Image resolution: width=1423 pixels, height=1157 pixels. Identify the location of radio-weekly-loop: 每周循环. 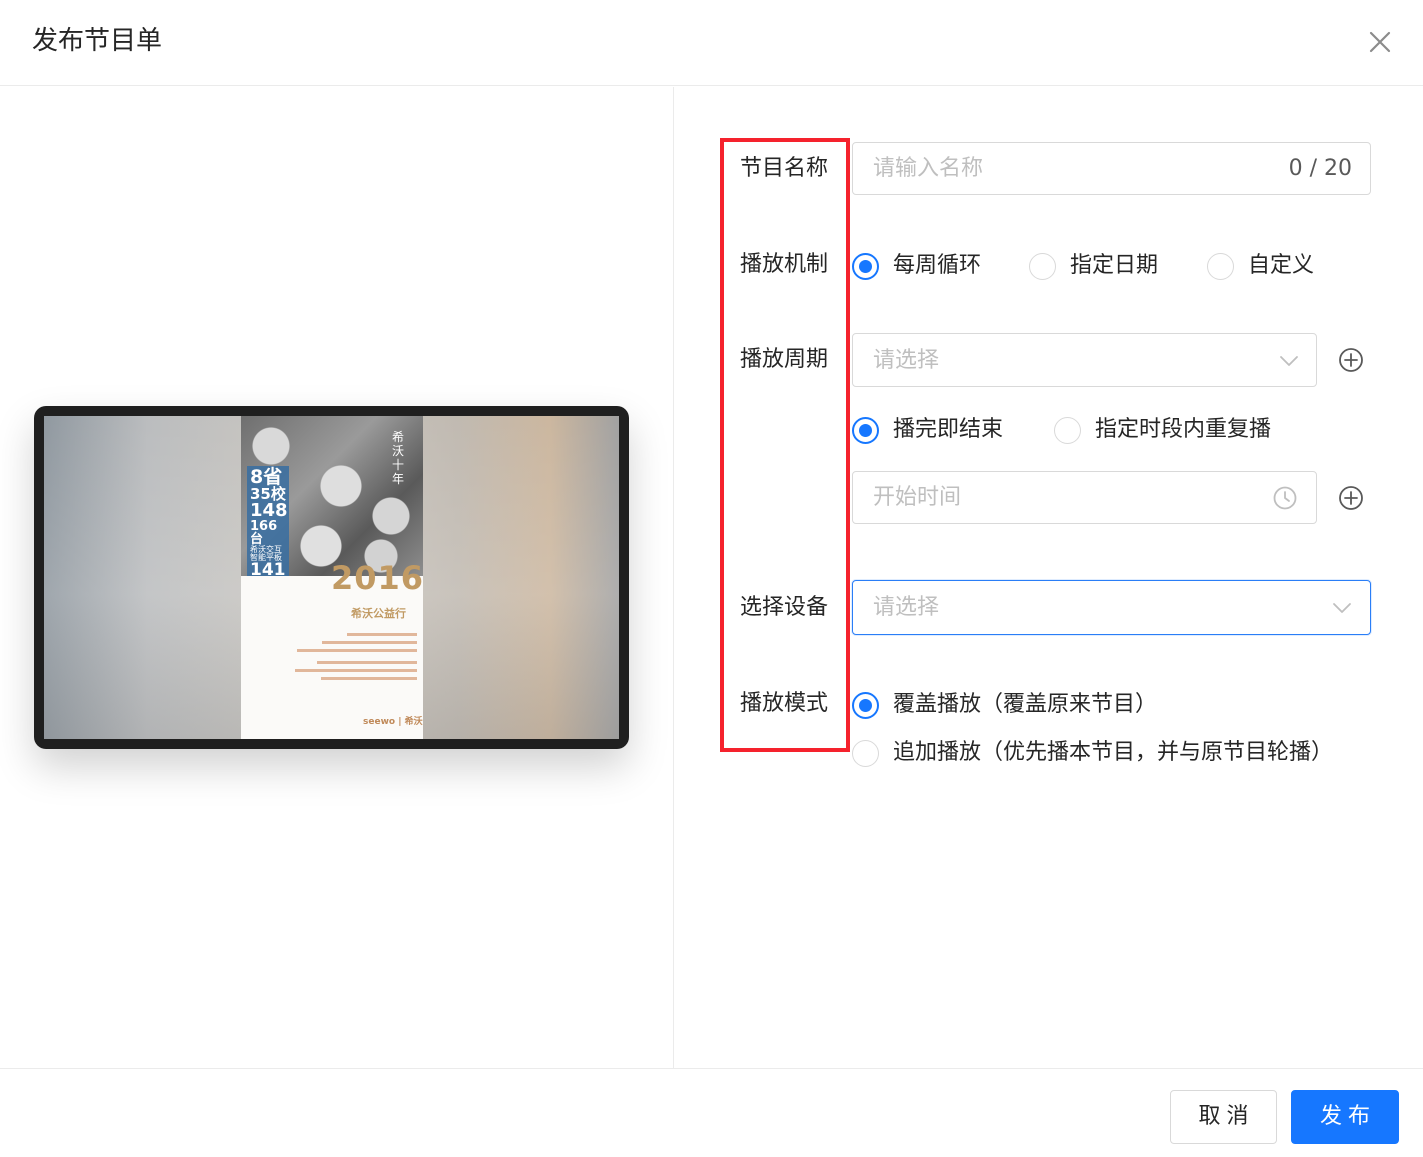
(916, 266).